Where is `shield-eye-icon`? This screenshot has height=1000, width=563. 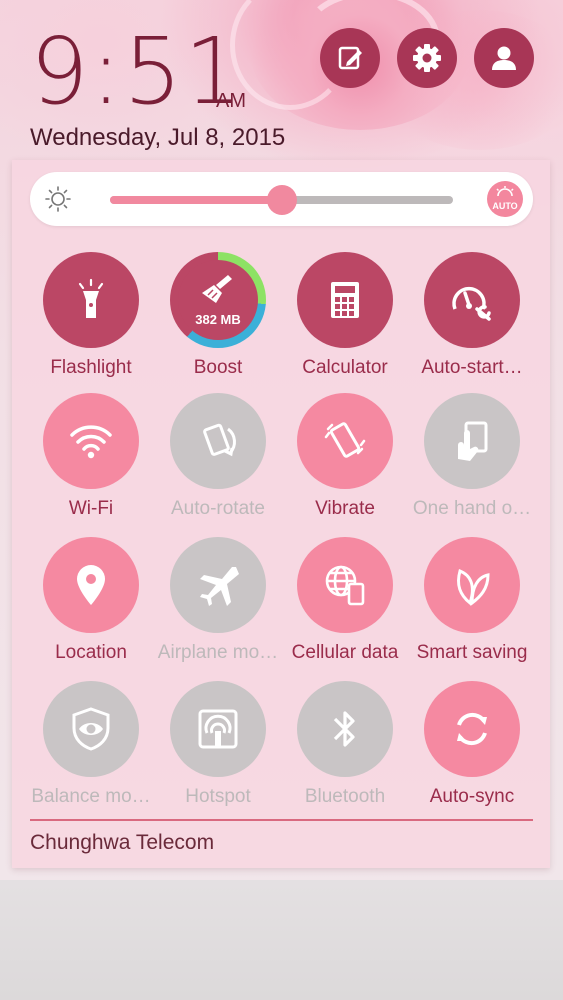
shield-eye-icon is located at coordinates (91, 729).